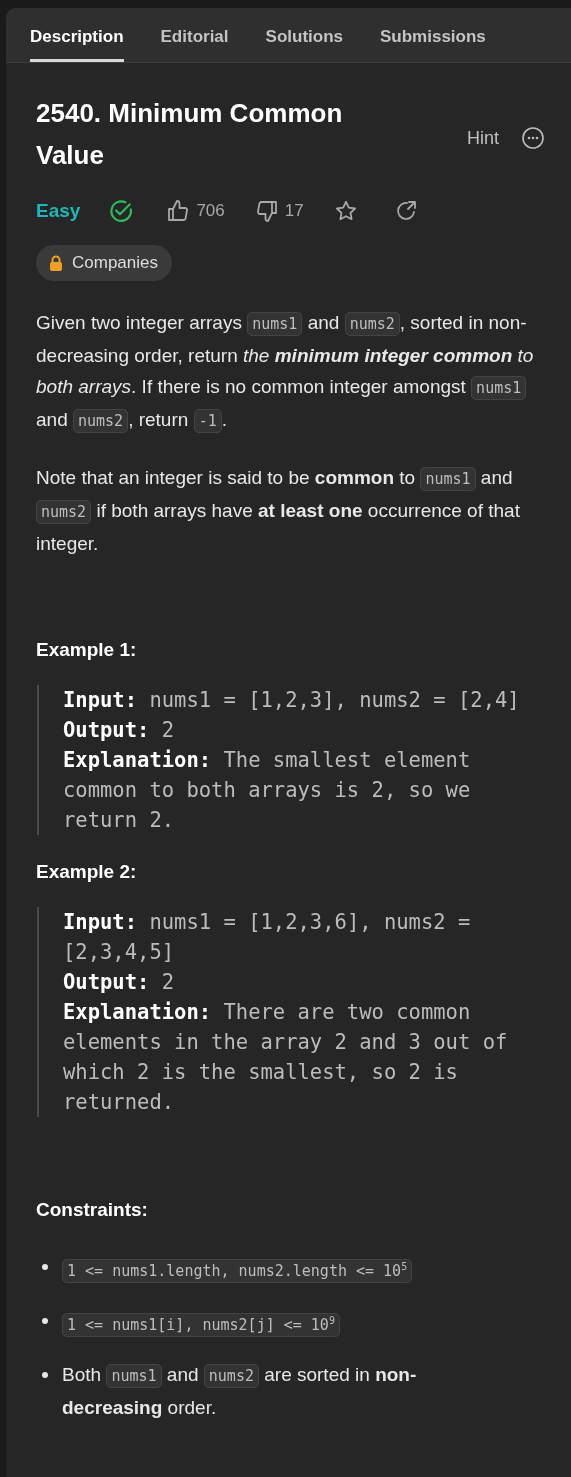 The image size is (571, 1477). What do you see at coordinates (292, 700) in the screenshot?
I see `example-line: Input: nums1 = [1,2,3], nums2 = [2,4]` at bounding box center [292, 700].